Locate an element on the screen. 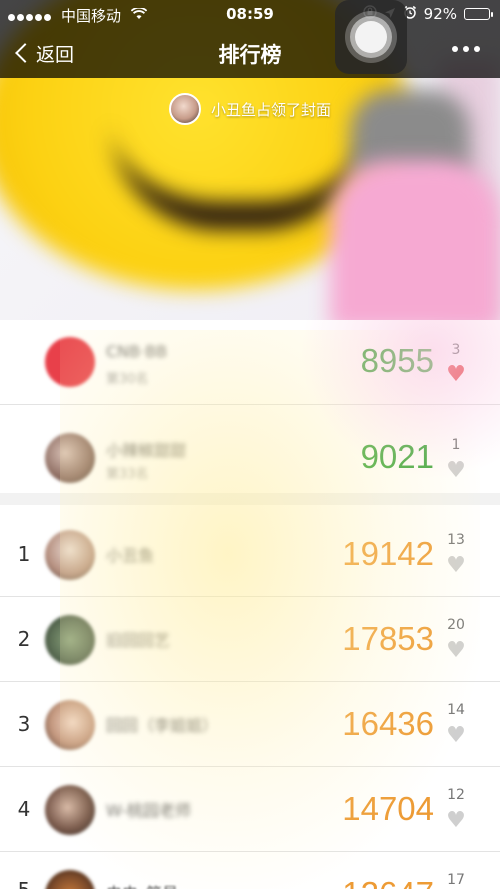 The image size is (500, 889). ranking-row: 1 小丑鱼 19142 13 ♥ is located at coordinates (250, 554).